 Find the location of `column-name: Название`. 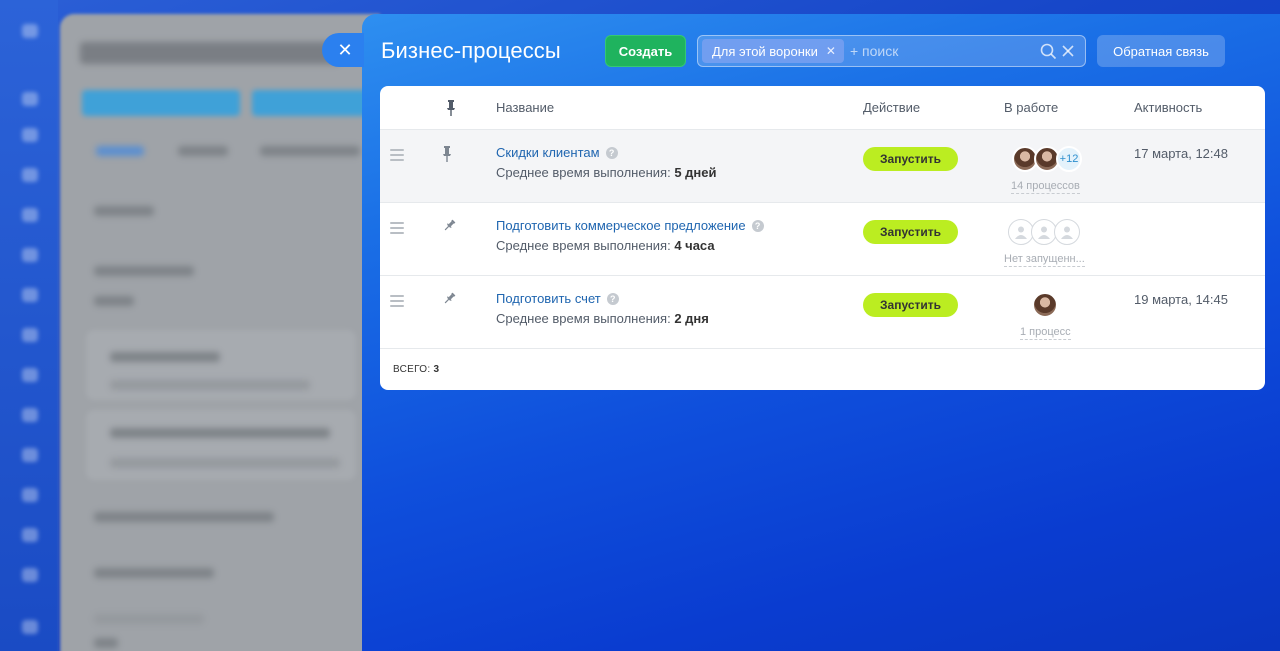

column-name: Название is located at coordinates (525, 107).